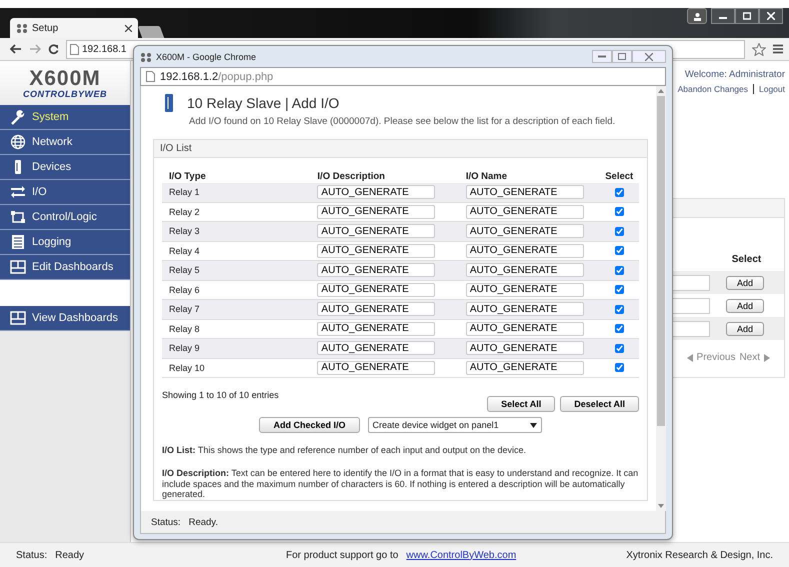 The height and width of the screenshot is (567, 789). What do you see at coordinates (697, 16) in the screenshot?
I see `user-button` at bounding box center [697, 16].